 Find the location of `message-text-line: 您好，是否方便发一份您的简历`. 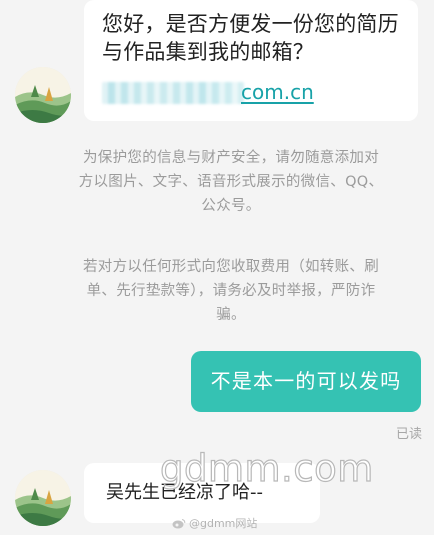

message-text-line: 您好，是否方便发一份您的简历 is located at coordinates (250, 24).